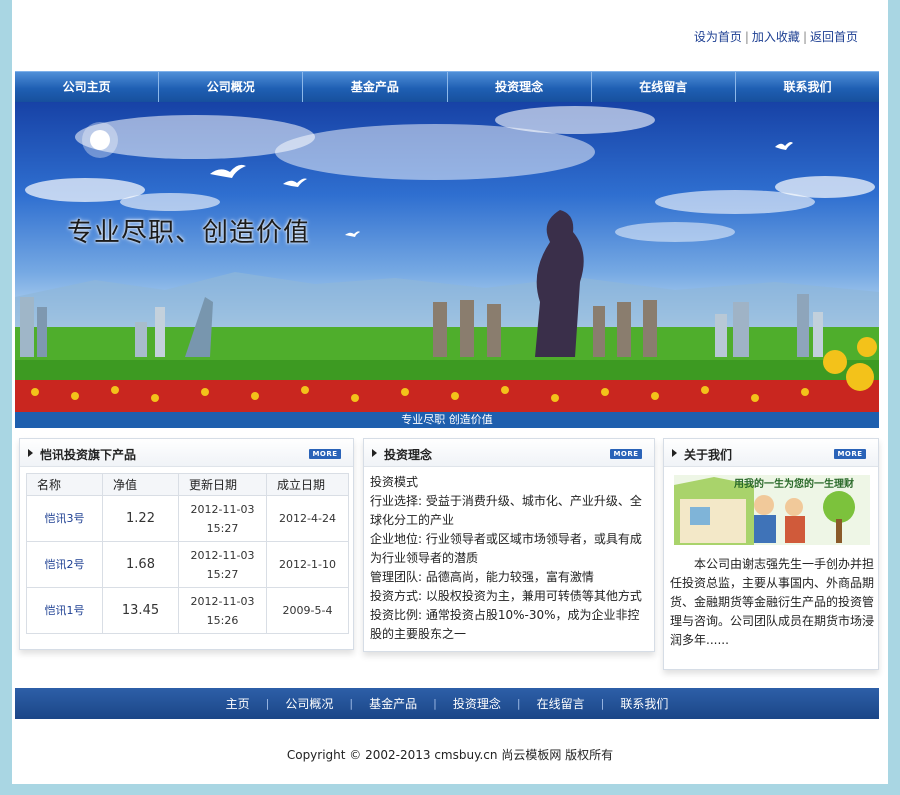  What do you see at coordinates (447, 420) in the screenshot?
I see `banner-caption: 专业尽职 创造价值` at bounding box center [447, 420].